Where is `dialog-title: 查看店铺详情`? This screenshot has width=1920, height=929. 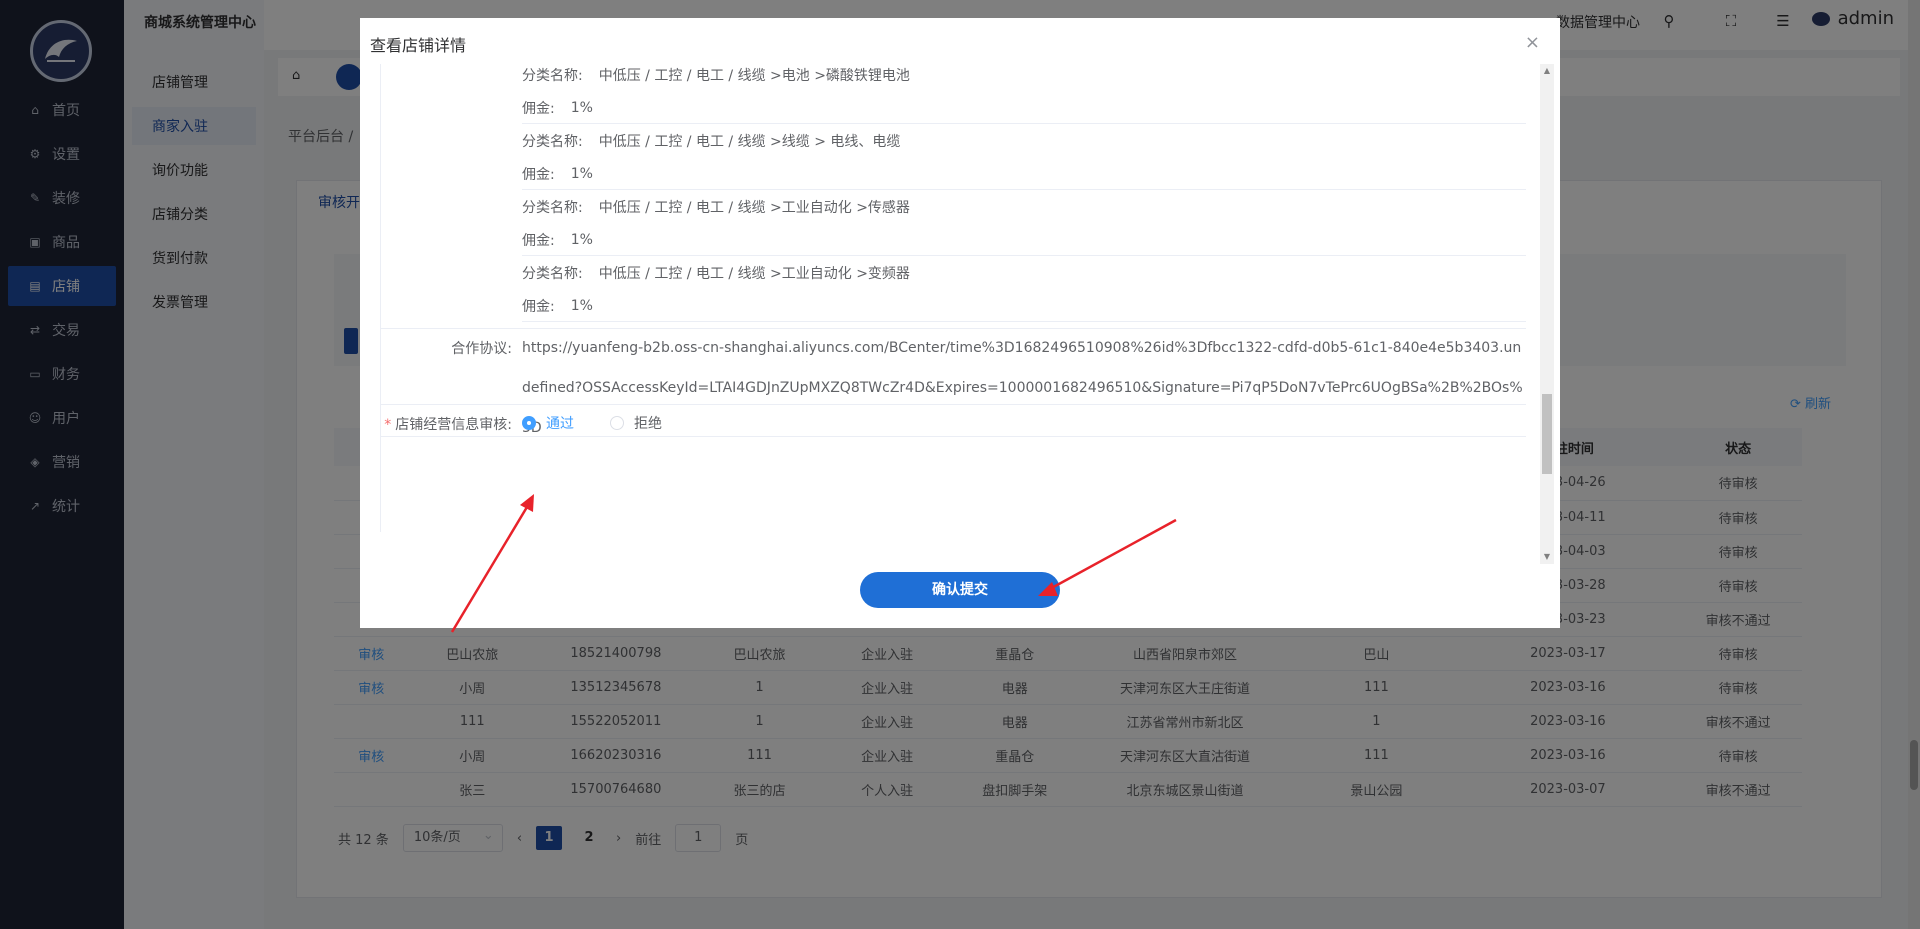
dialog-title: 查看店铺详情 is located at coordinates (418, 45).